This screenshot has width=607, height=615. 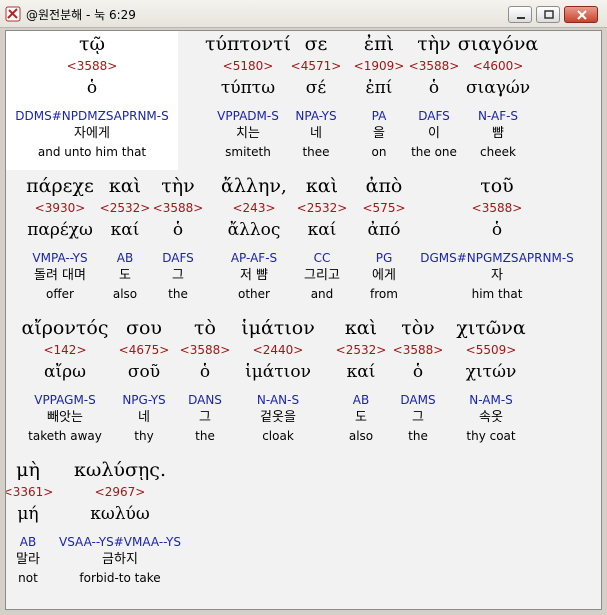 I want to click on parse-code: AP-AF-S, so click(x=254, y=258).